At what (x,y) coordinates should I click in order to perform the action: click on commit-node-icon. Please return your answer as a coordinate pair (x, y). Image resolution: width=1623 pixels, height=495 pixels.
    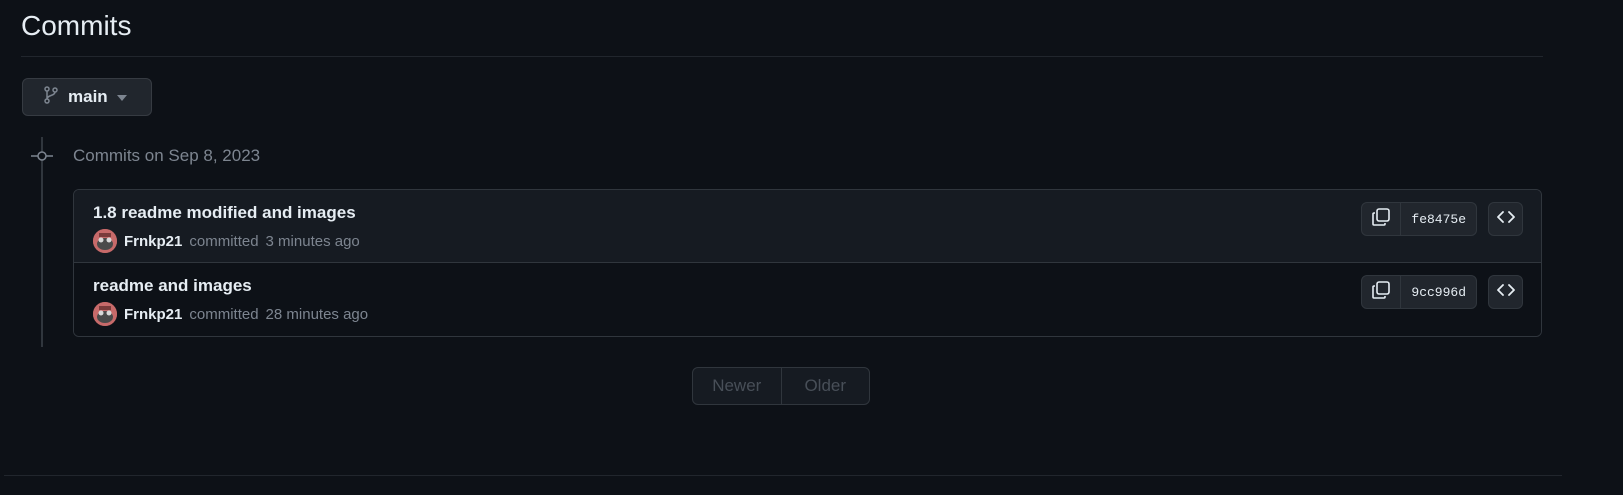
    Looking at the image, I should click on (42, 156).